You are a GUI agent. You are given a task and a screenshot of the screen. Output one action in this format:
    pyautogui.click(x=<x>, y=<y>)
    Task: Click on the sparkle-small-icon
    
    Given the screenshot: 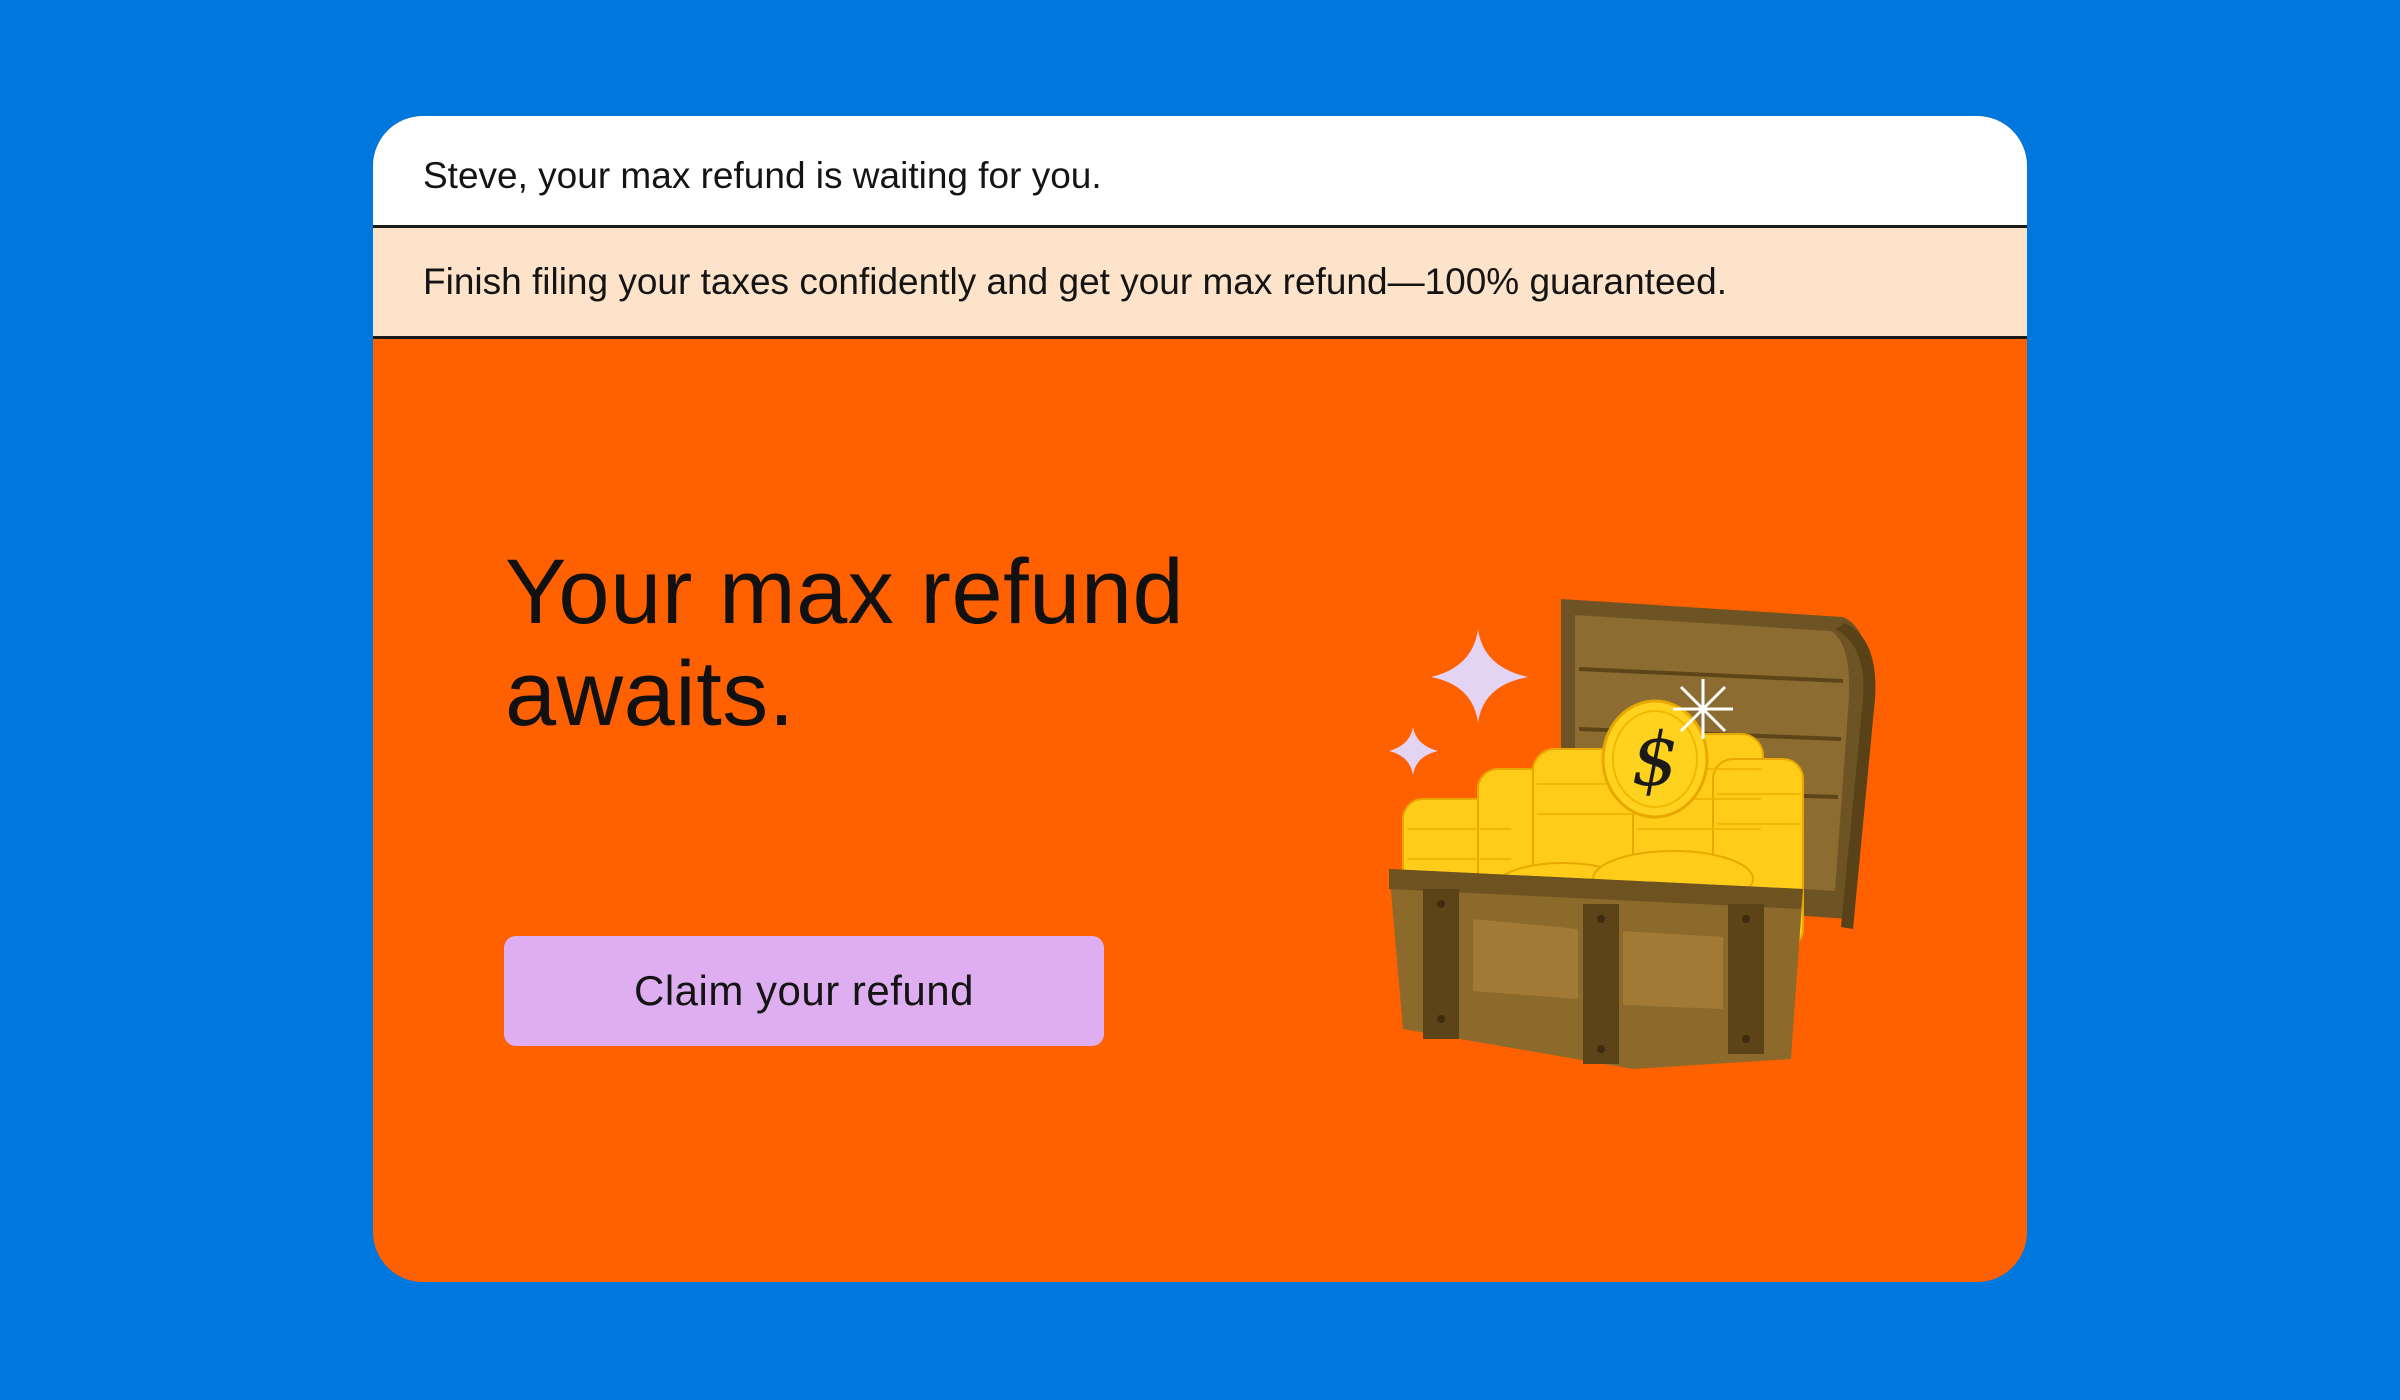 What is the action you would take?
    pyautogui.click(x=1413, y=751)
    